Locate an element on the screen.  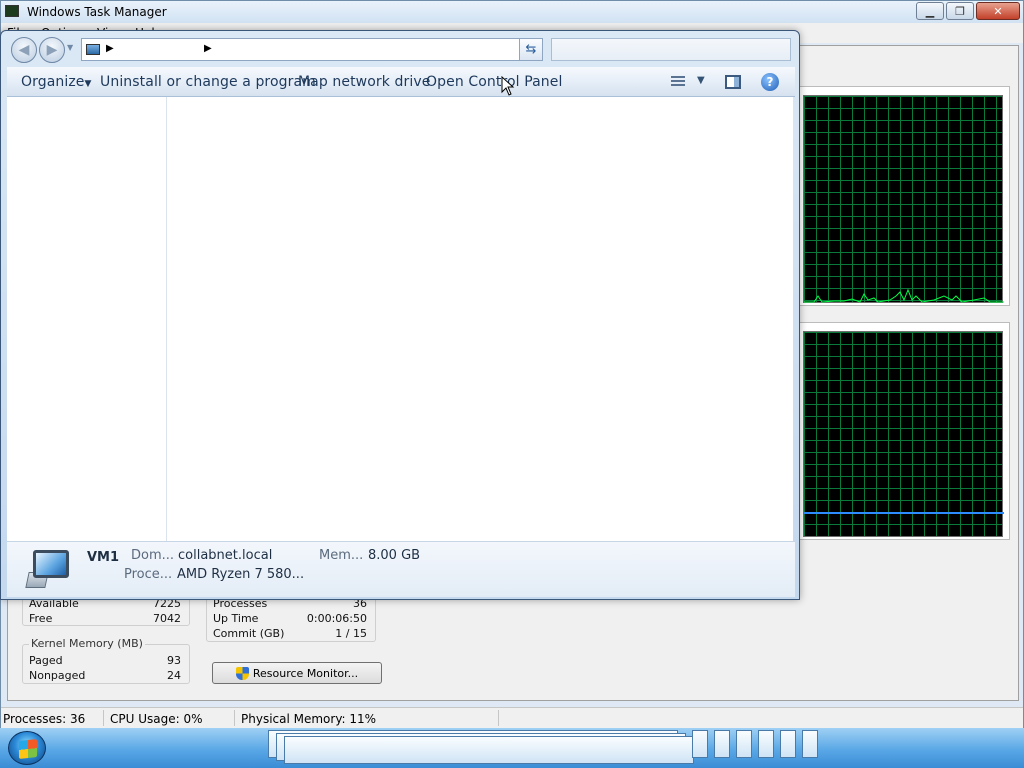
back-button: ◀ is located at coordinates (24, 50).